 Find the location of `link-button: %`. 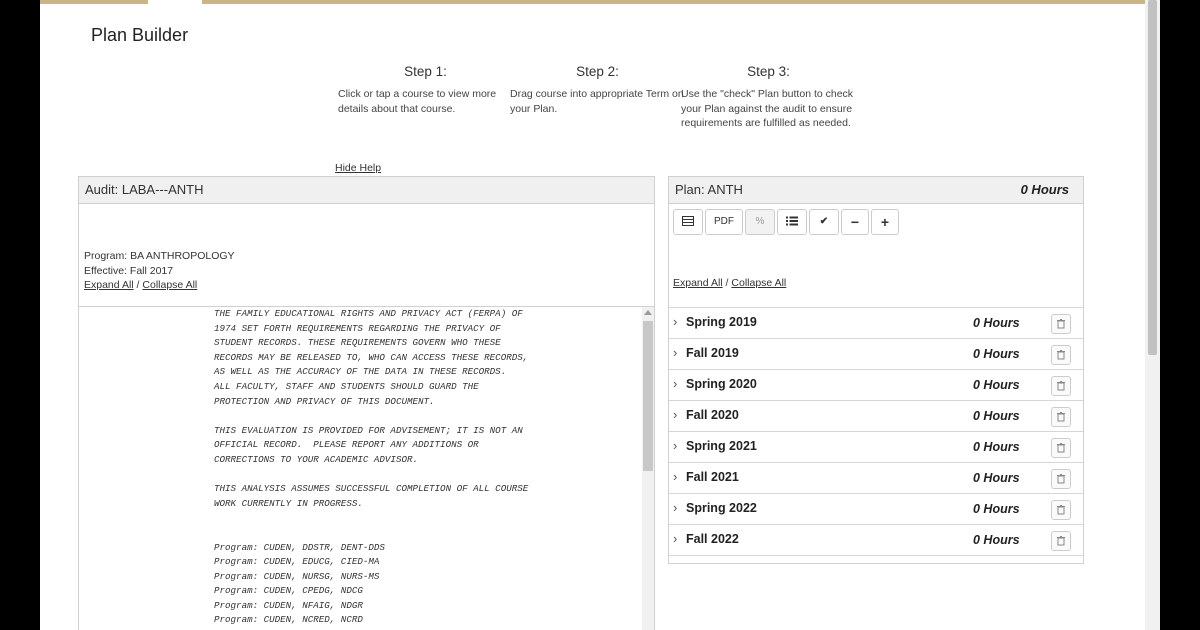

link-button: % is located at coordinates (760, 222).